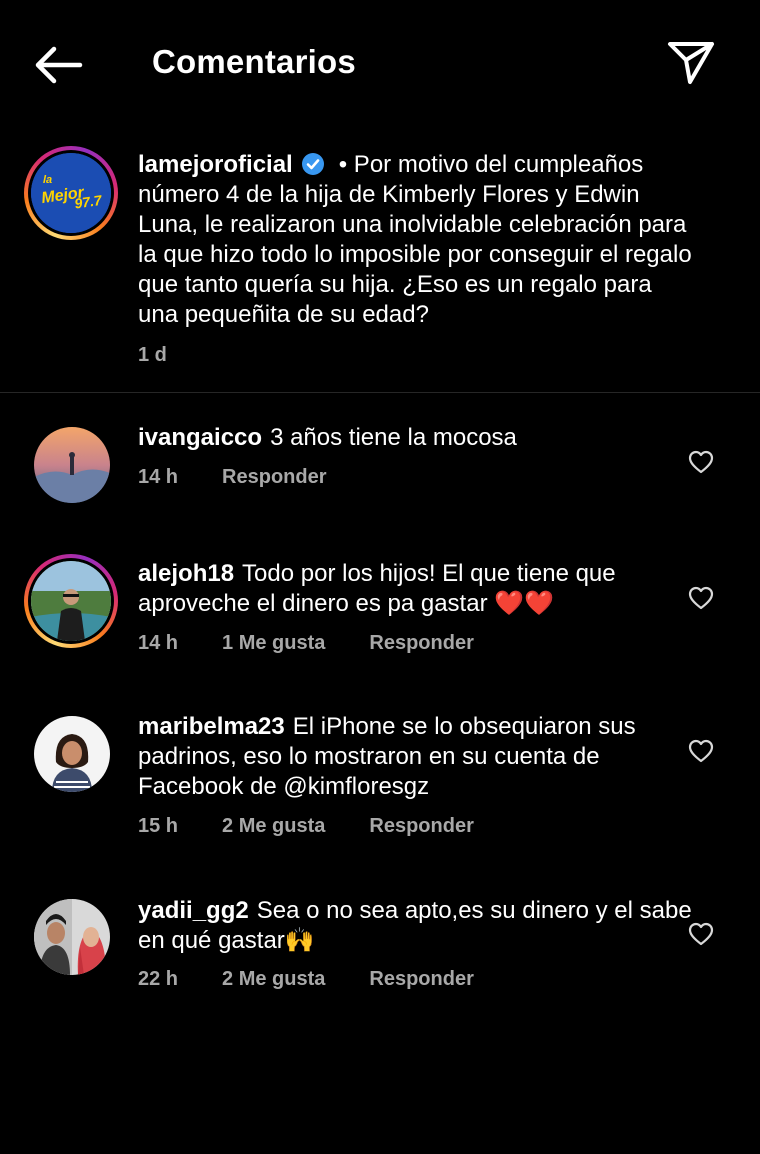  Describe the element at coordinates (47, 180) in the screenshot. I see `svg-text: la` at that location.